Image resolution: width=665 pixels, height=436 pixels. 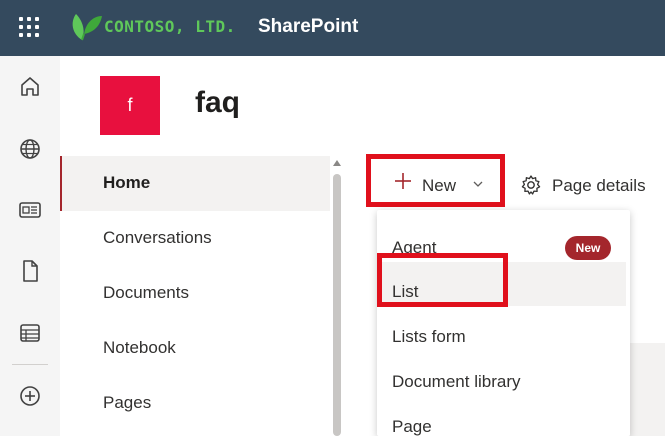 I want to click on app-bar, so click(x=30, y=246).